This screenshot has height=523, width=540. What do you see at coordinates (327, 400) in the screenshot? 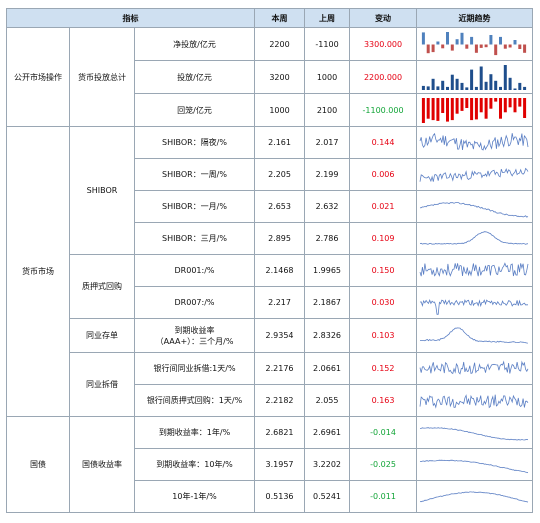
I see `last-week-value: 2.055` at bounding box center [327, 400].